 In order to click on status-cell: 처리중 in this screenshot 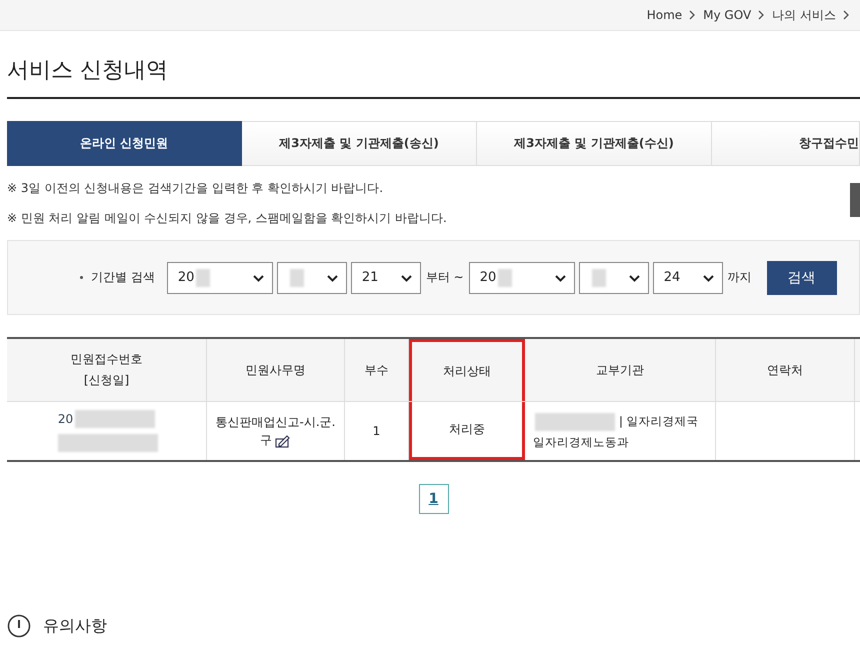, I will do `click(467, 429)`.